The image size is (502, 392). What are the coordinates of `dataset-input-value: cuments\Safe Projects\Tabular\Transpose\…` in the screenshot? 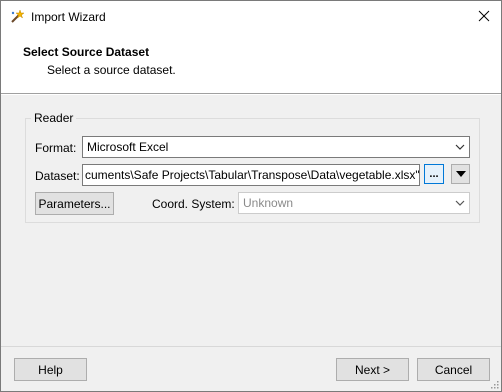 It's located at (252, 175).